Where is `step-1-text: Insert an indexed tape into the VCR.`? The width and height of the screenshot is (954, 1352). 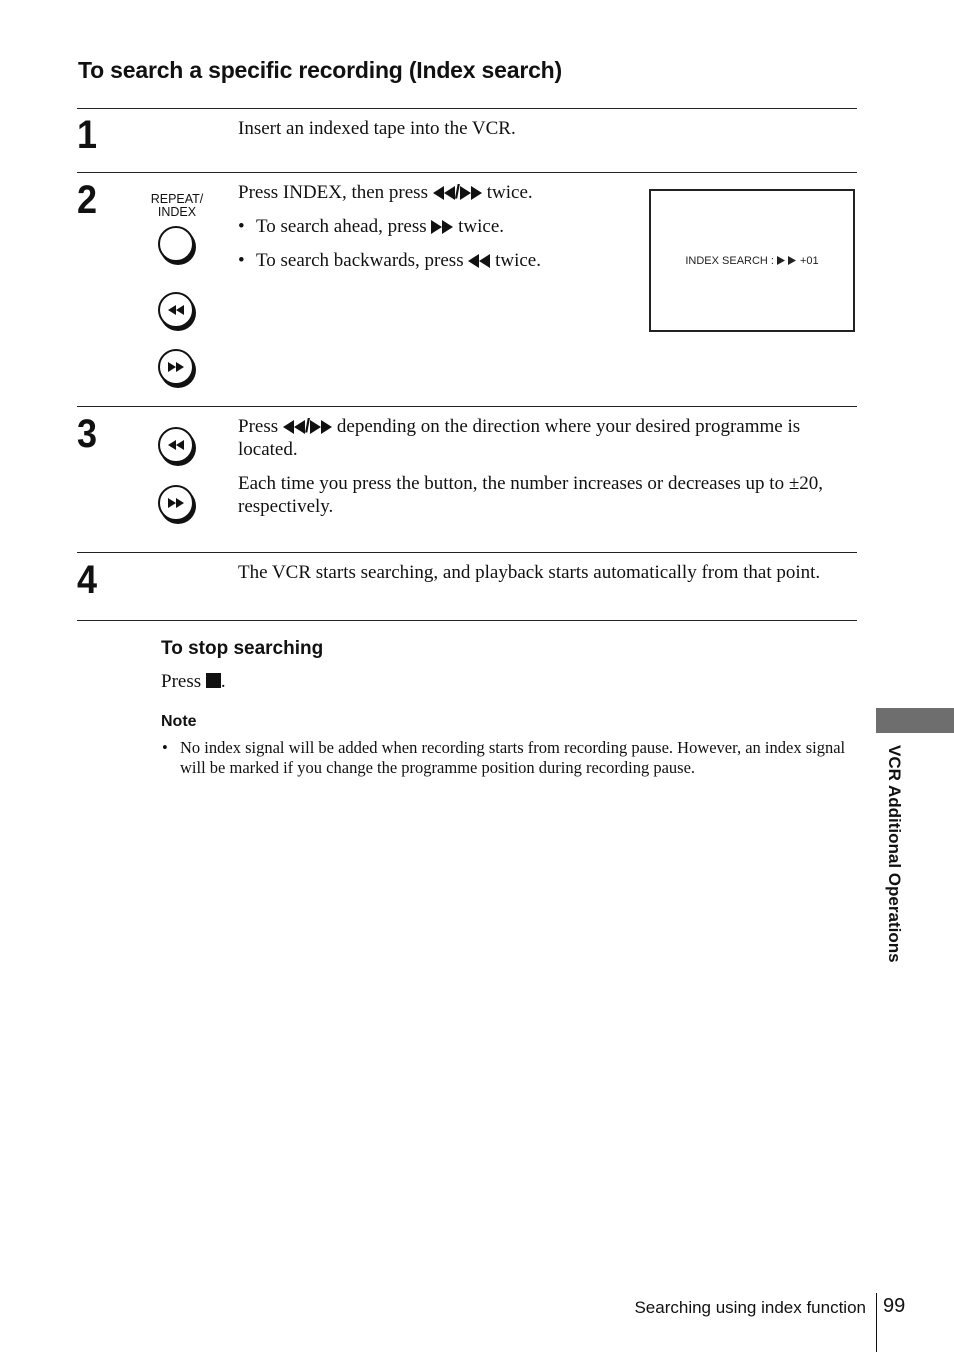
step-1-text: Insert an indexed tape into the VCR. is located at coordinates (377, 128).